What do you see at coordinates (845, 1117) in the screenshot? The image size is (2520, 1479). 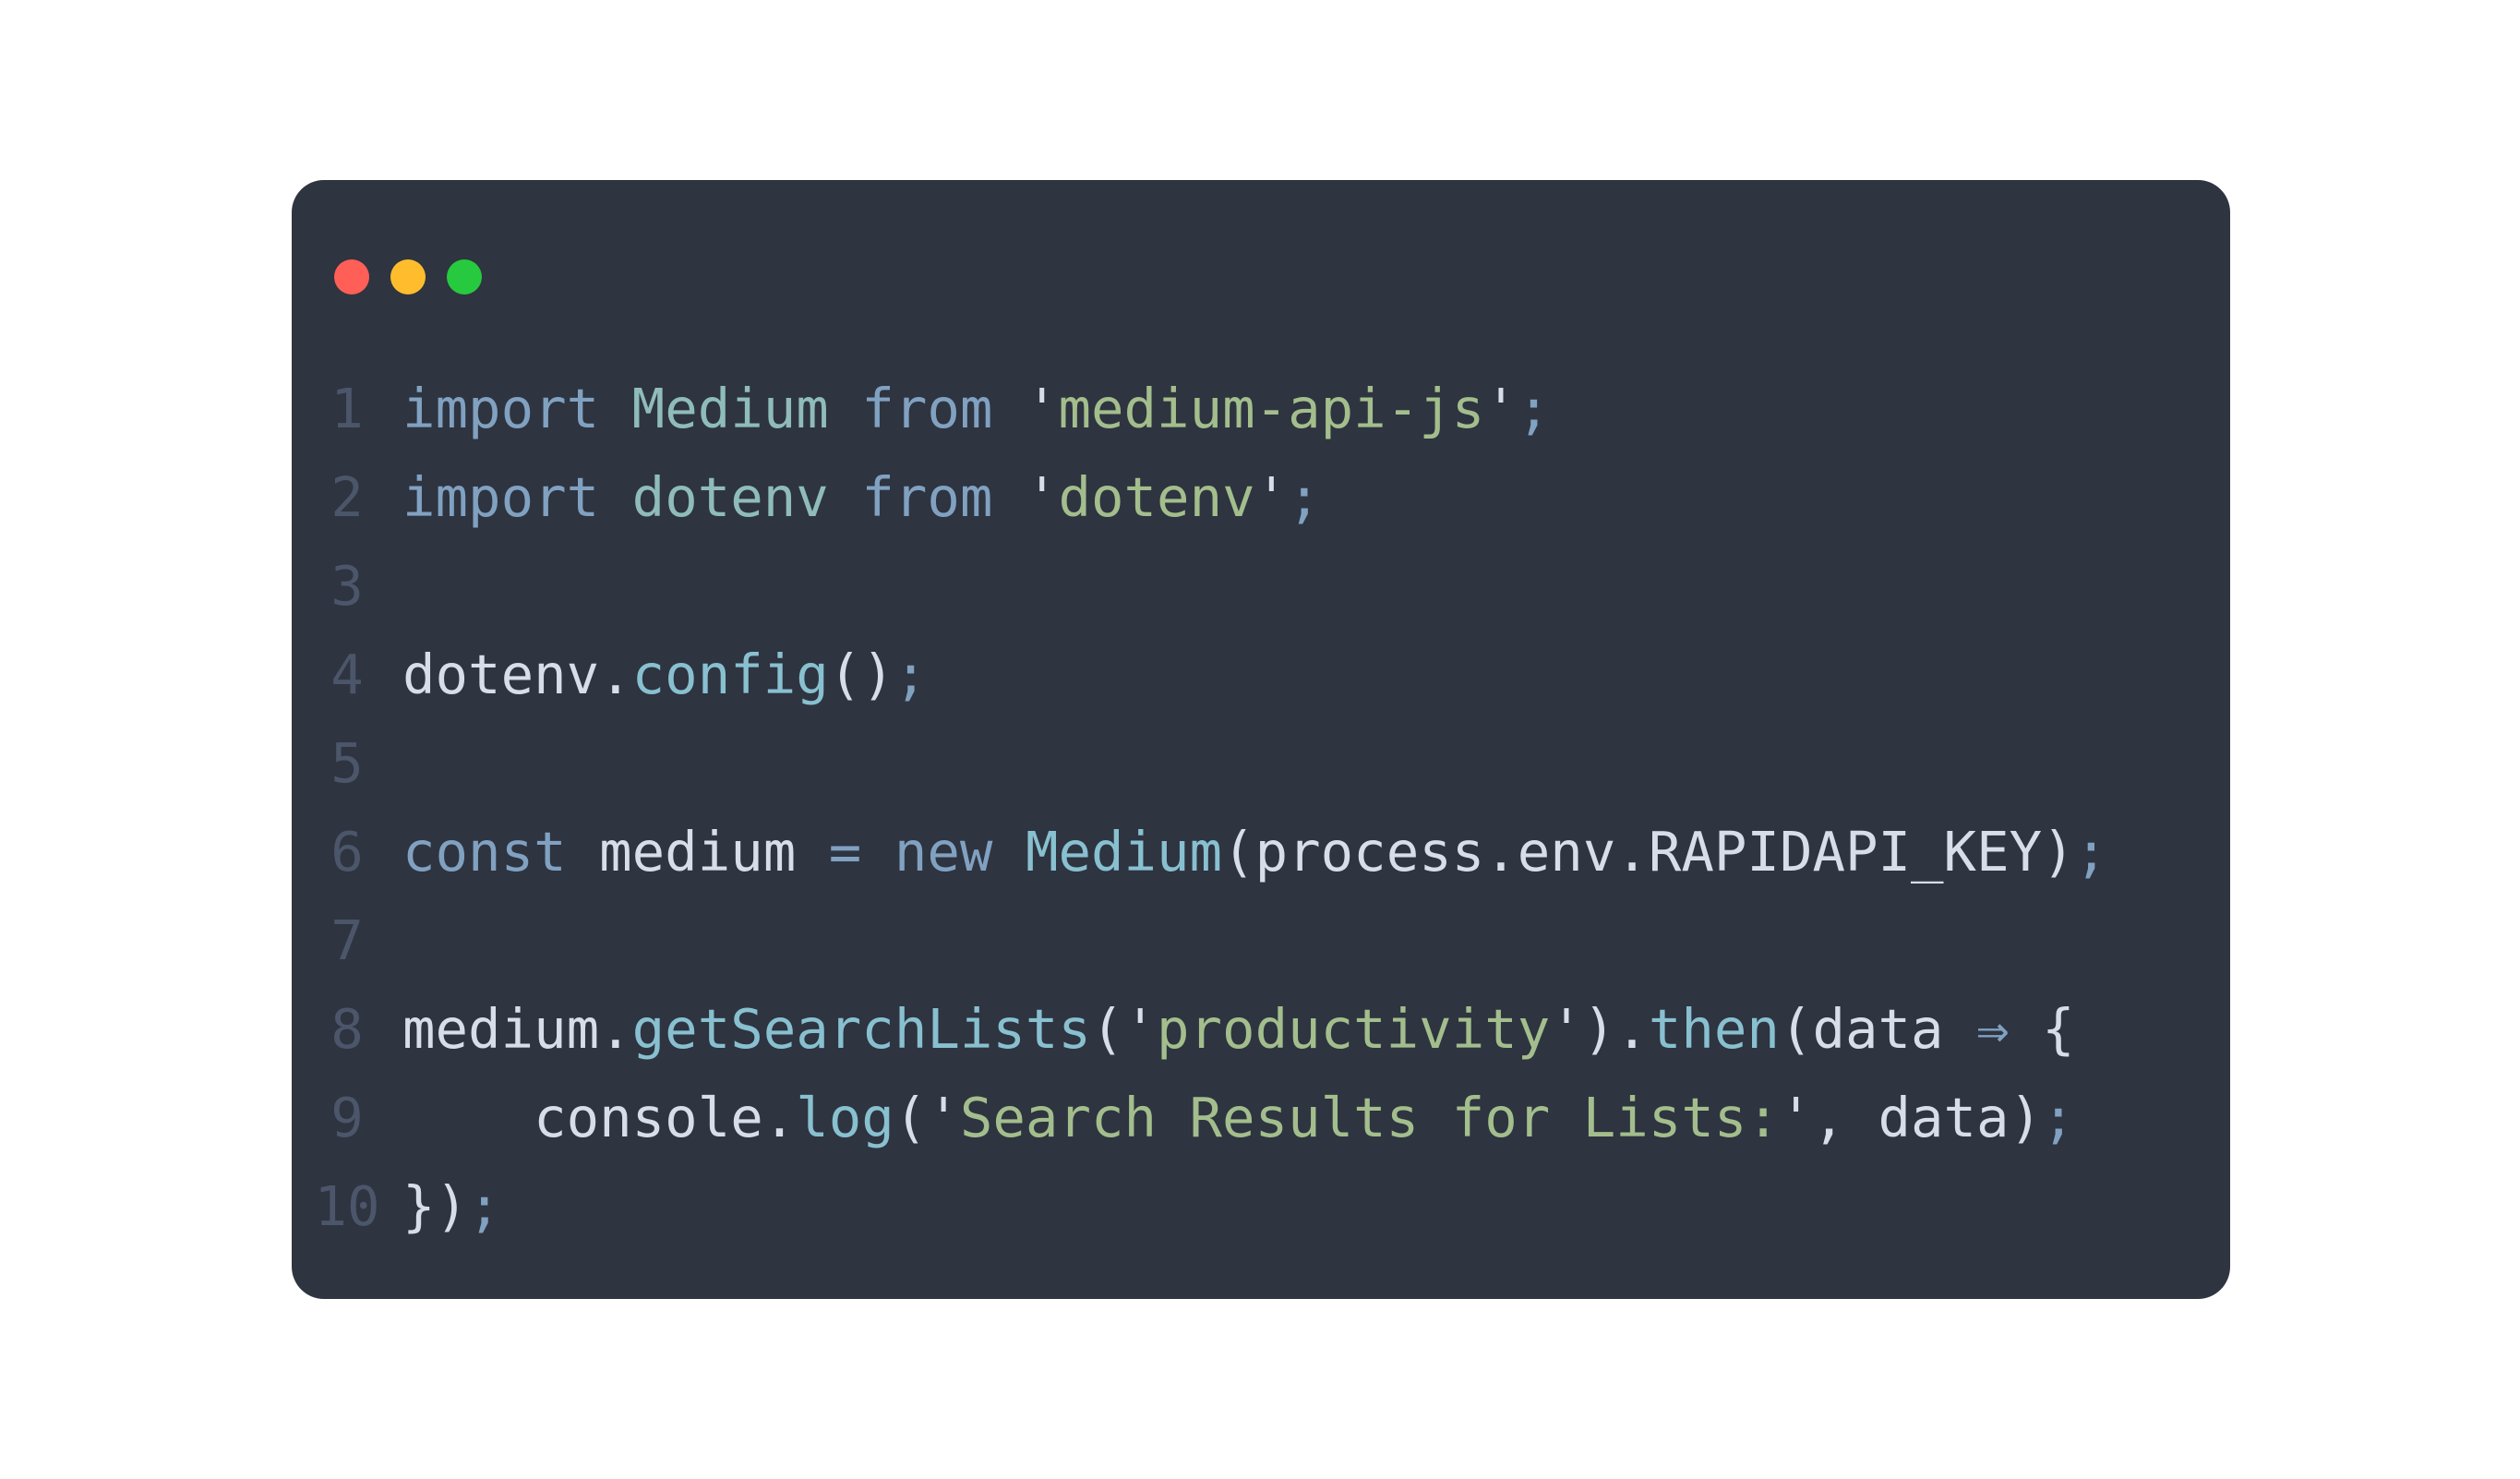 I see `code-token: log` at bounding box center [845, 1117].